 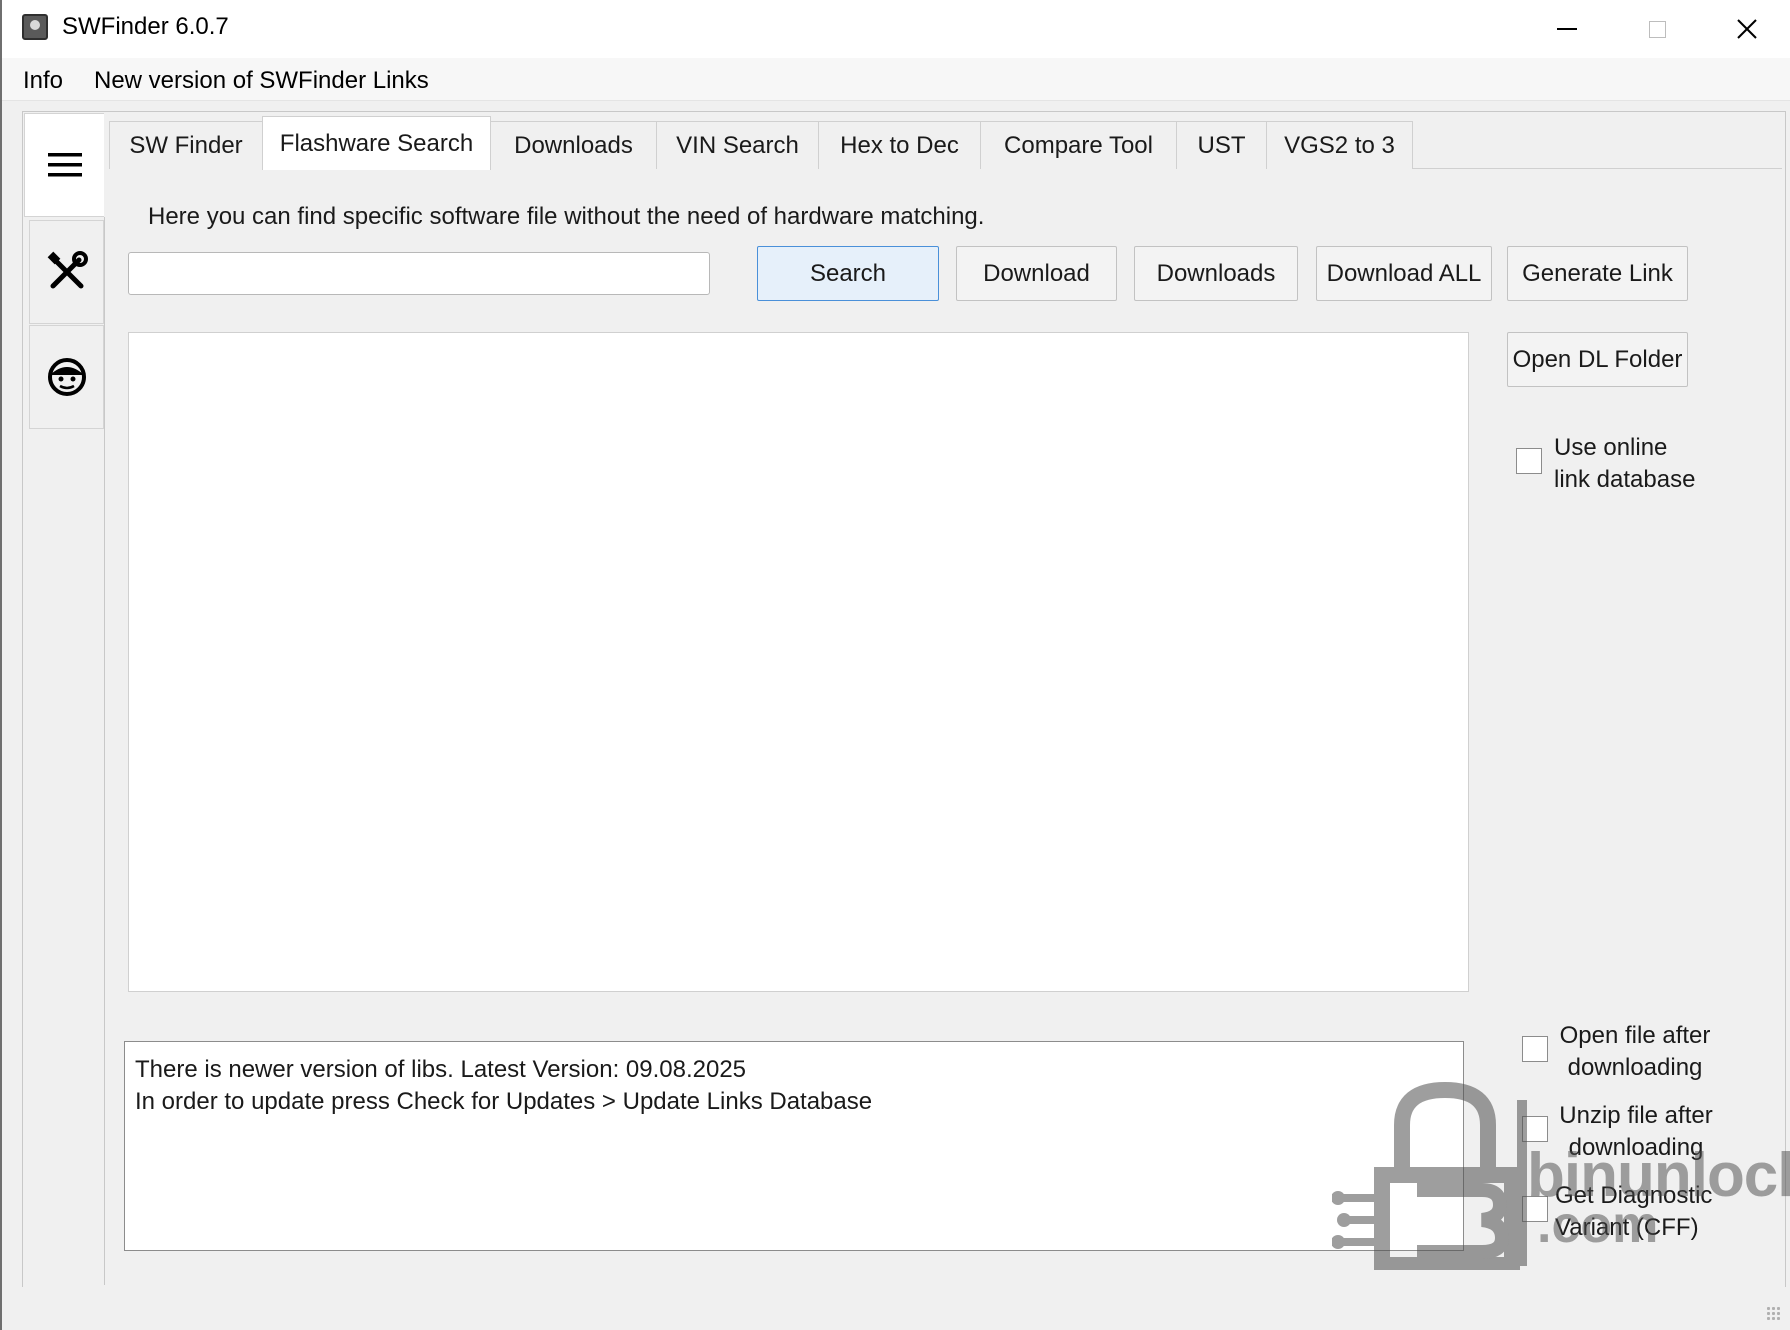 What do you see at coordinates (1635, 1052) in the screenshot?
I see `open-file-after-download-label: Open file after downloading` at bounding box center [1635, 1052].